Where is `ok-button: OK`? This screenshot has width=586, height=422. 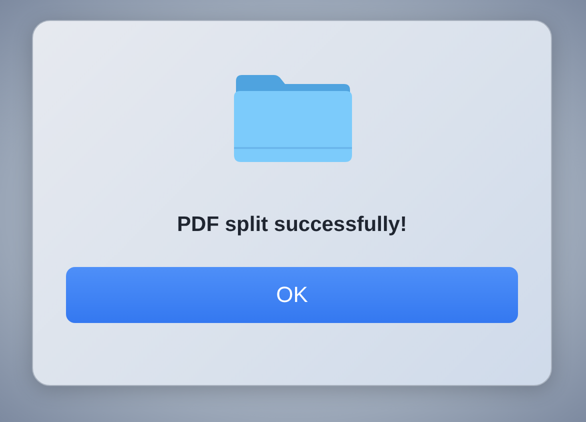
ok-button: OK is located at coordinates (292, 295).